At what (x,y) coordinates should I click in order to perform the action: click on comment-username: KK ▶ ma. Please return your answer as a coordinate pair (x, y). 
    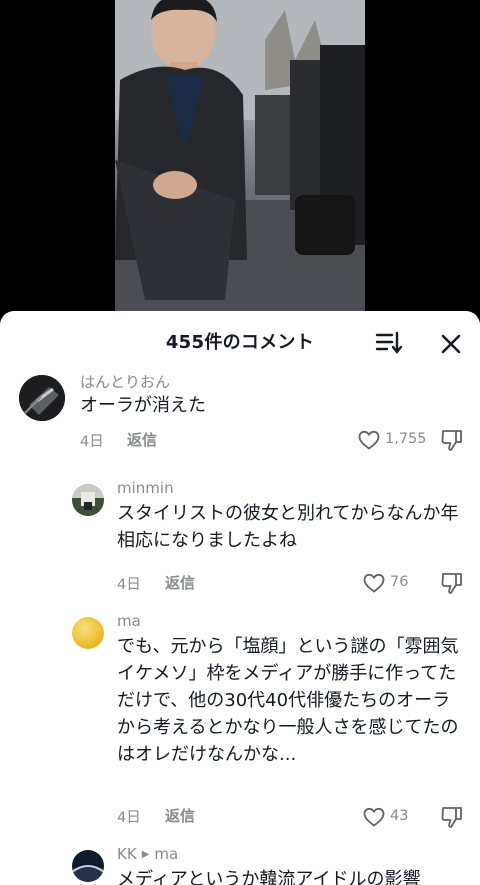
    Looking at the image, I should click on (147, 854).